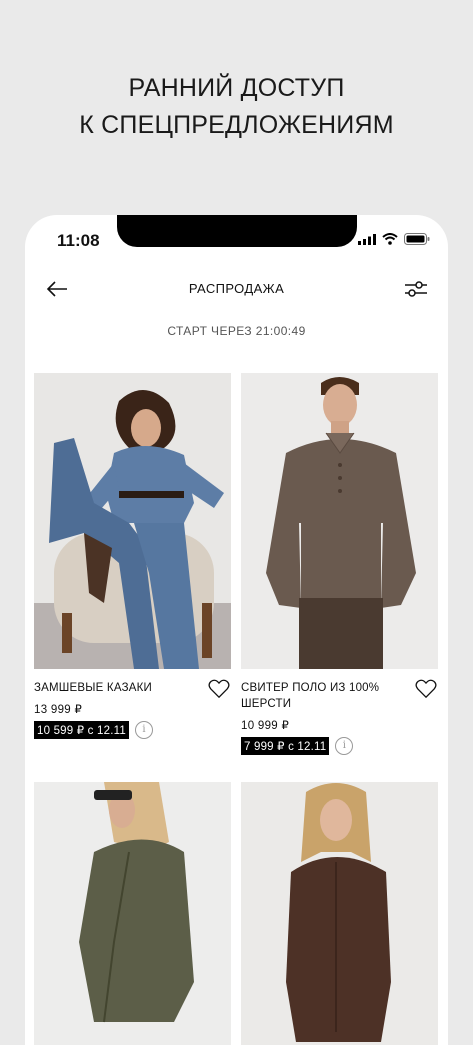  I want to click on sale-row: 7 999 ₽ с 12.11 i, so click(339, 746).